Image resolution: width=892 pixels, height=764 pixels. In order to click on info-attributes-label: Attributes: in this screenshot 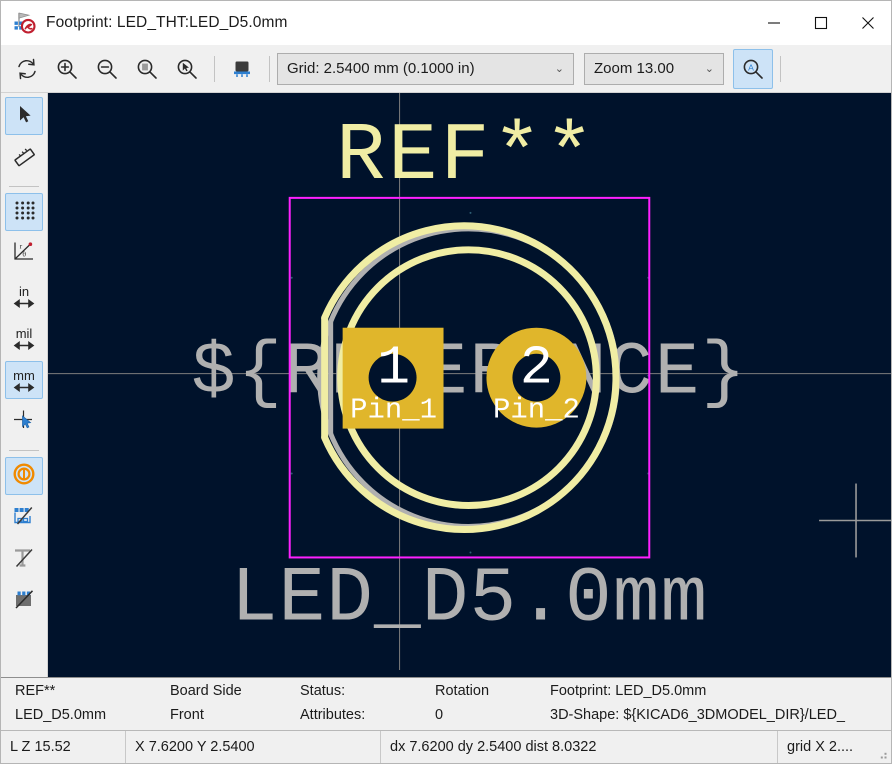, I will do `click(333, 715)`.